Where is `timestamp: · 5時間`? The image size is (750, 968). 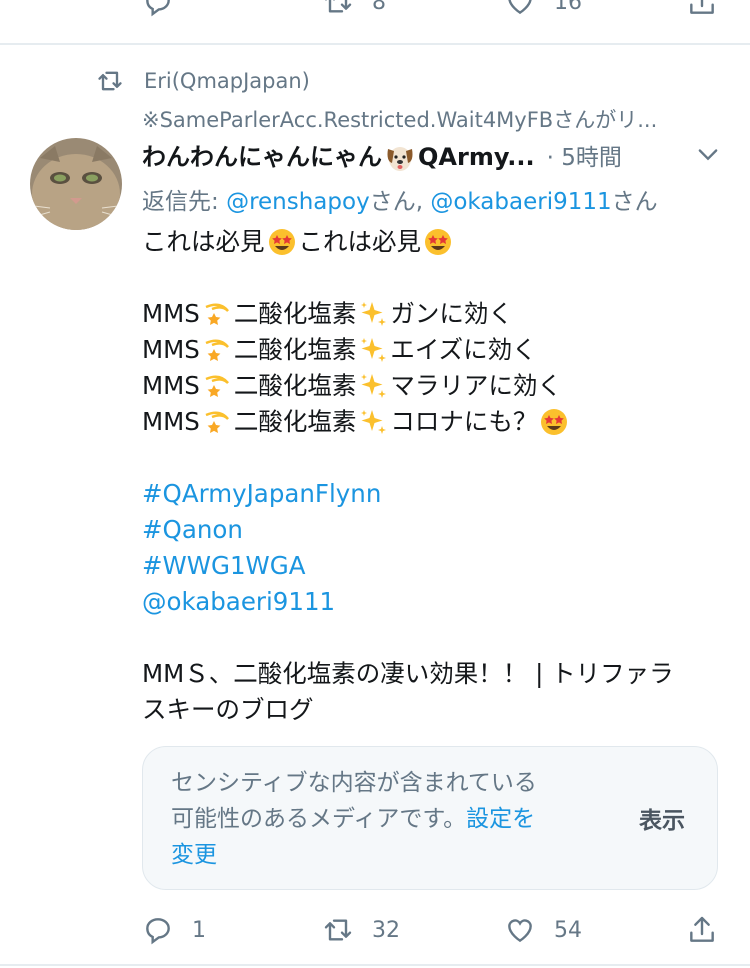
timestamp: · 5時間 is located at coordinates (584, 155).